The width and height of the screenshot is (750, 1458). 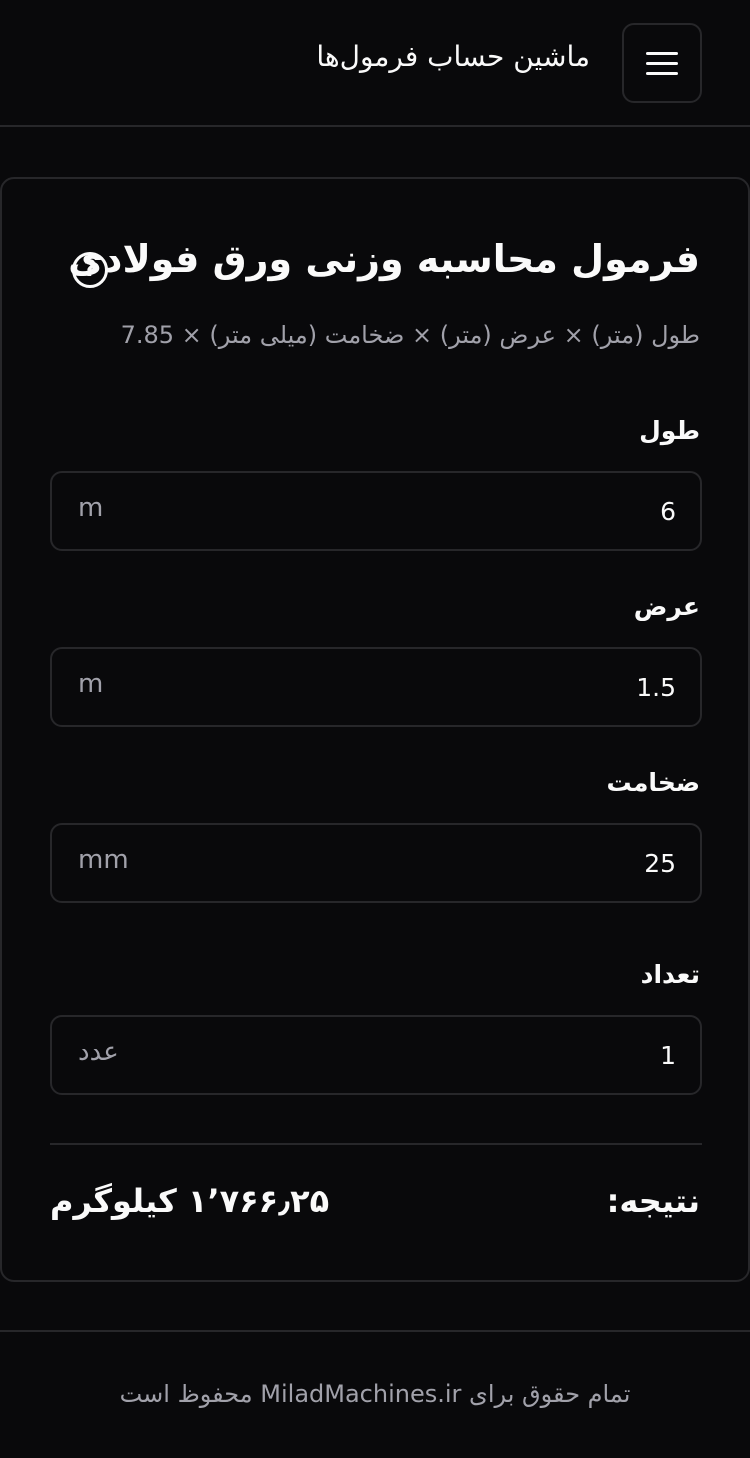 What do you see at coordinates (453, 56) in the screenshot?
I see `app-title: ماشین حساب فرمول‌ها` at bounding box center [453, 56].